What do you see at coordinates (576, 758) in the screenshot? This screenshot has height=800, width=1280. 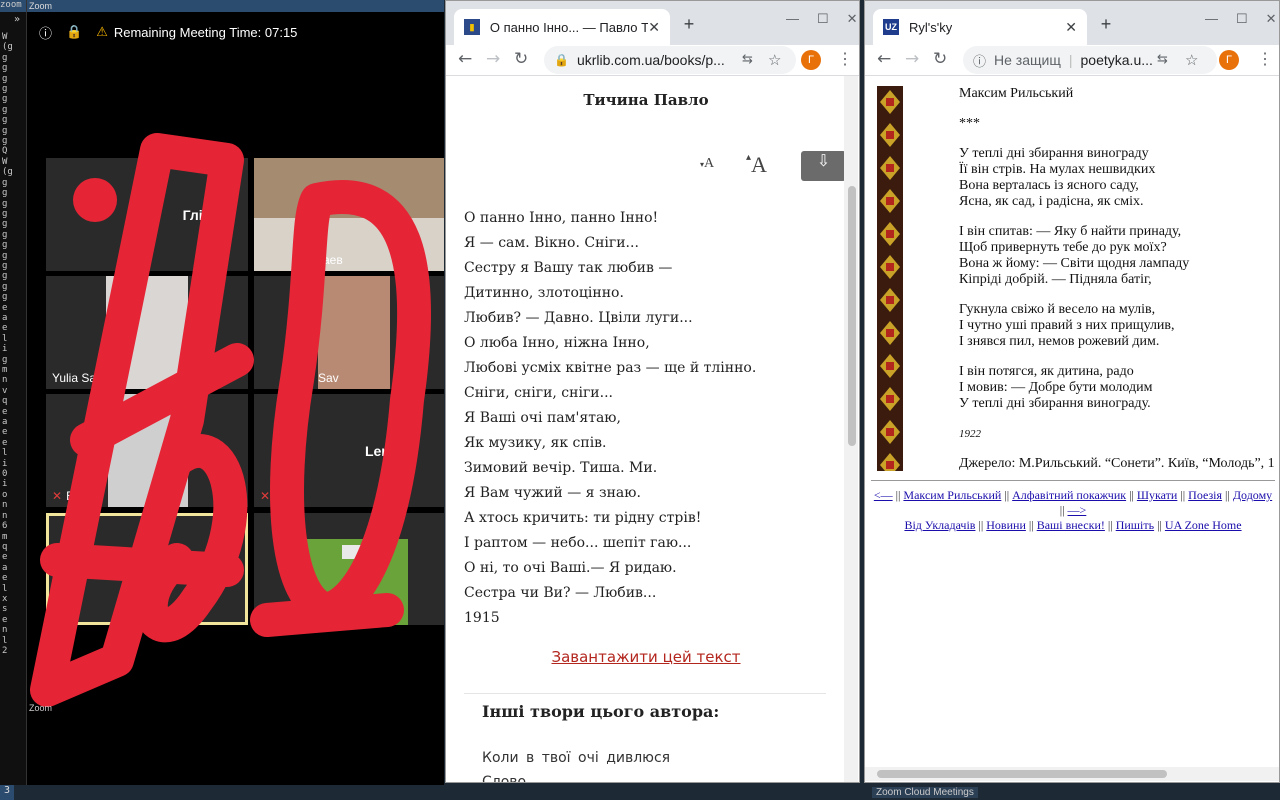 I see `other-work-link: Коли в твої очі дивлюся` at bounding box center [576, 758].